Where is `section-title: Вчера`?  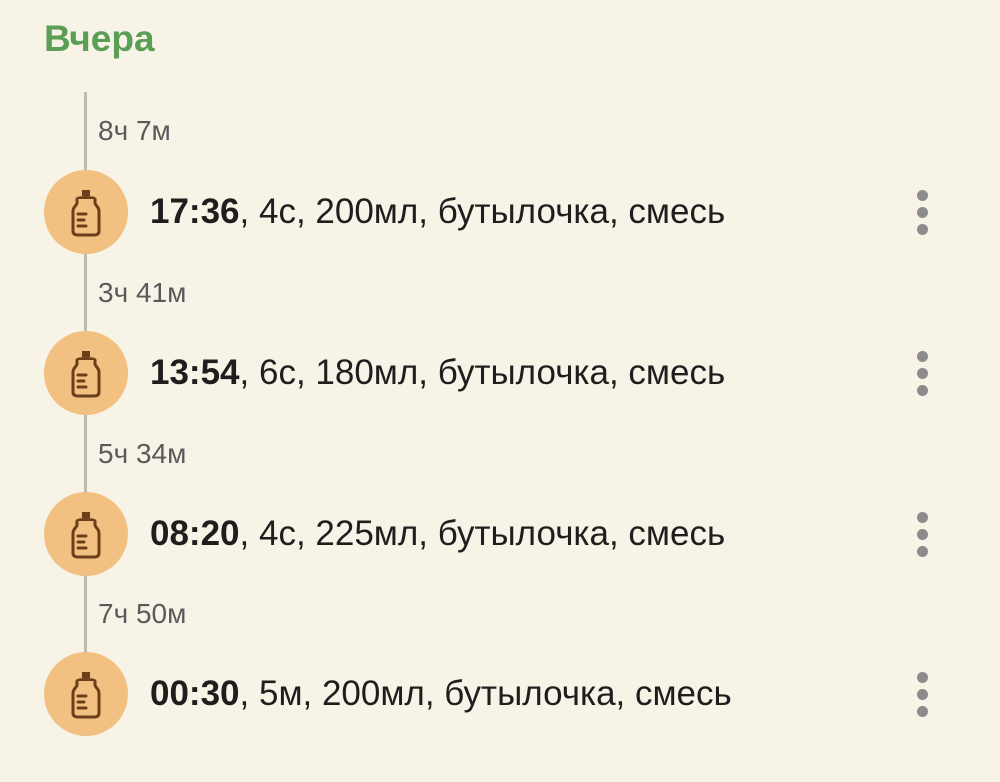
section-title: Вчера is located at coordinates (99, 38).